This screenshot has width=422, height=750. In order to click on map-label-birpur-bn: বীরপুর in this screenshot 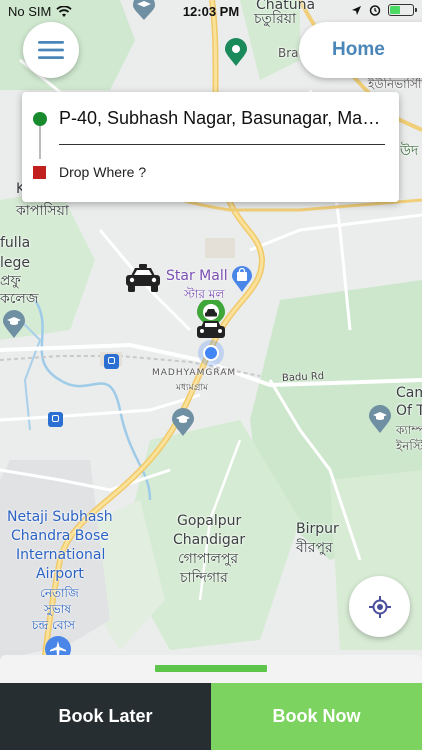, I will do `click(314, 548)`.